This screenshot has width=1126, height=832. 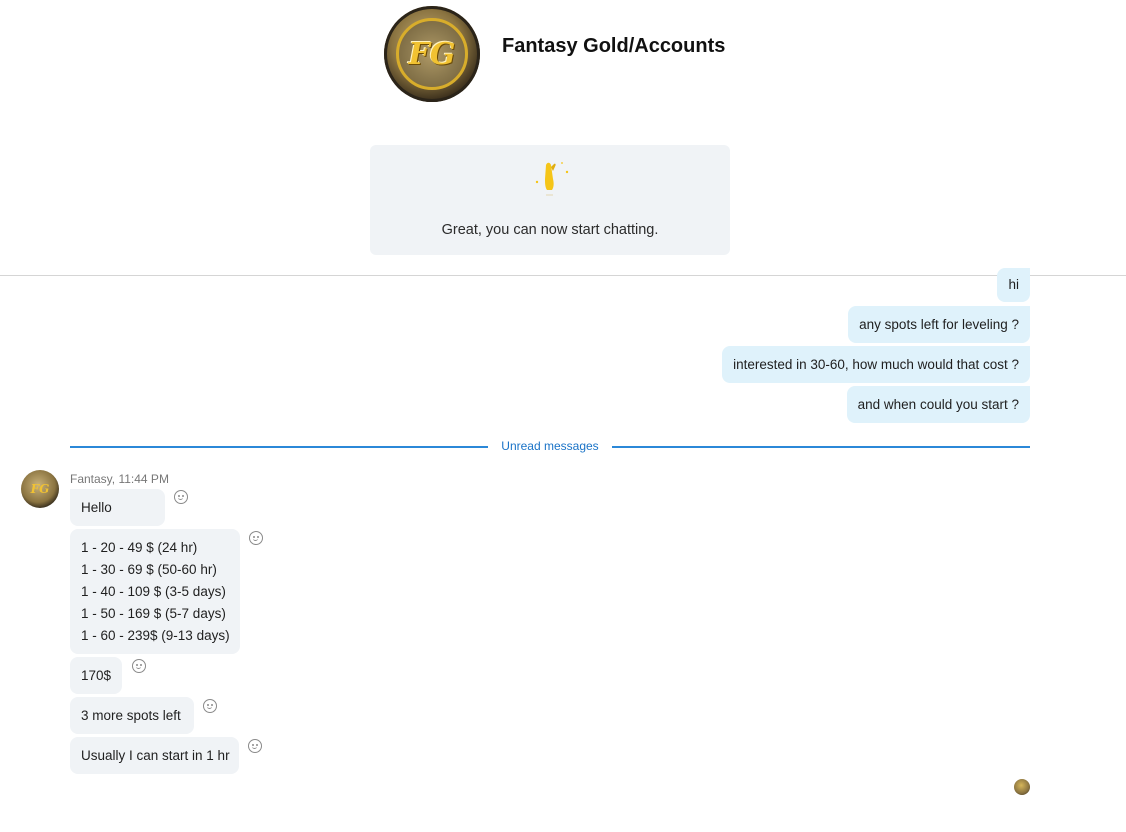 What do you see at coordinates (939, 324) in the screenshot?
I see `outgoing-message: any spots left for leveling ?` at bounding box center [939, 324].